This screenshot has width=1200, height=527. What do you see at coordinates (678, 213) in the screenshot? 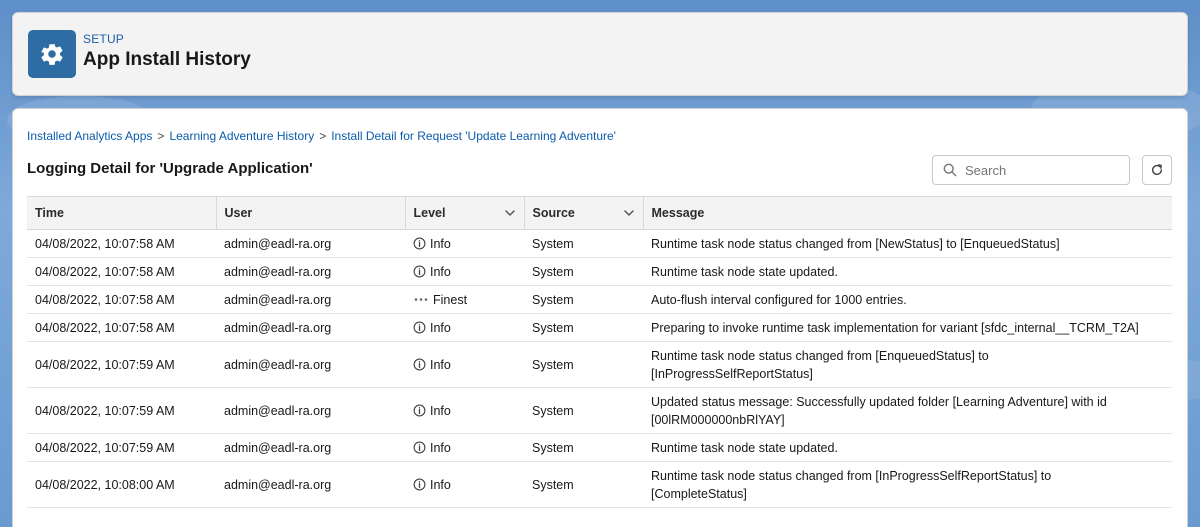
I see `column-header-label: Message` at bounding box center [678, 213].